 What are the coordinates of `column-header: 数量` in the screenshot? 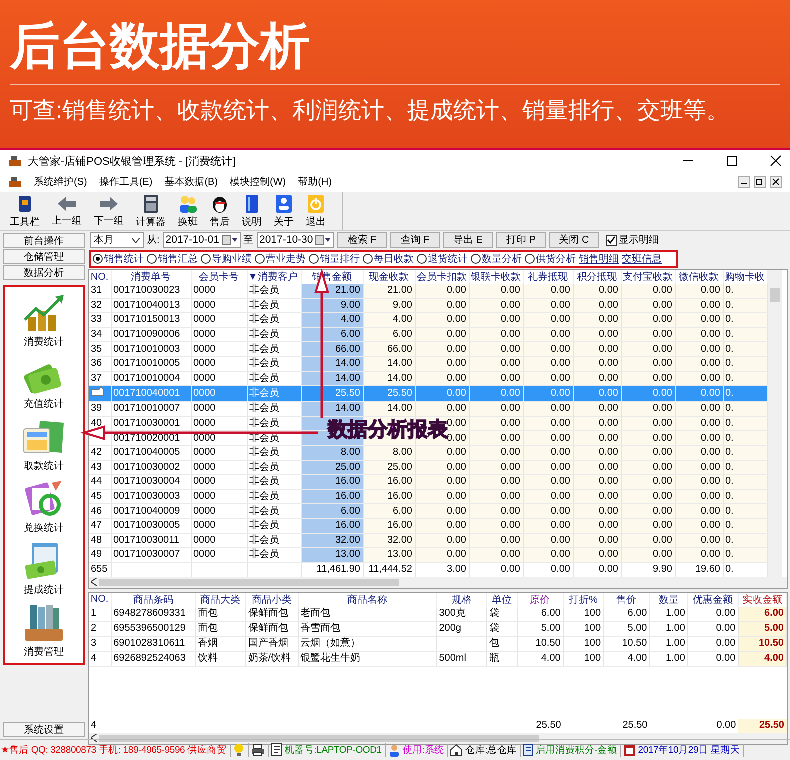 It's located at (669, 599).